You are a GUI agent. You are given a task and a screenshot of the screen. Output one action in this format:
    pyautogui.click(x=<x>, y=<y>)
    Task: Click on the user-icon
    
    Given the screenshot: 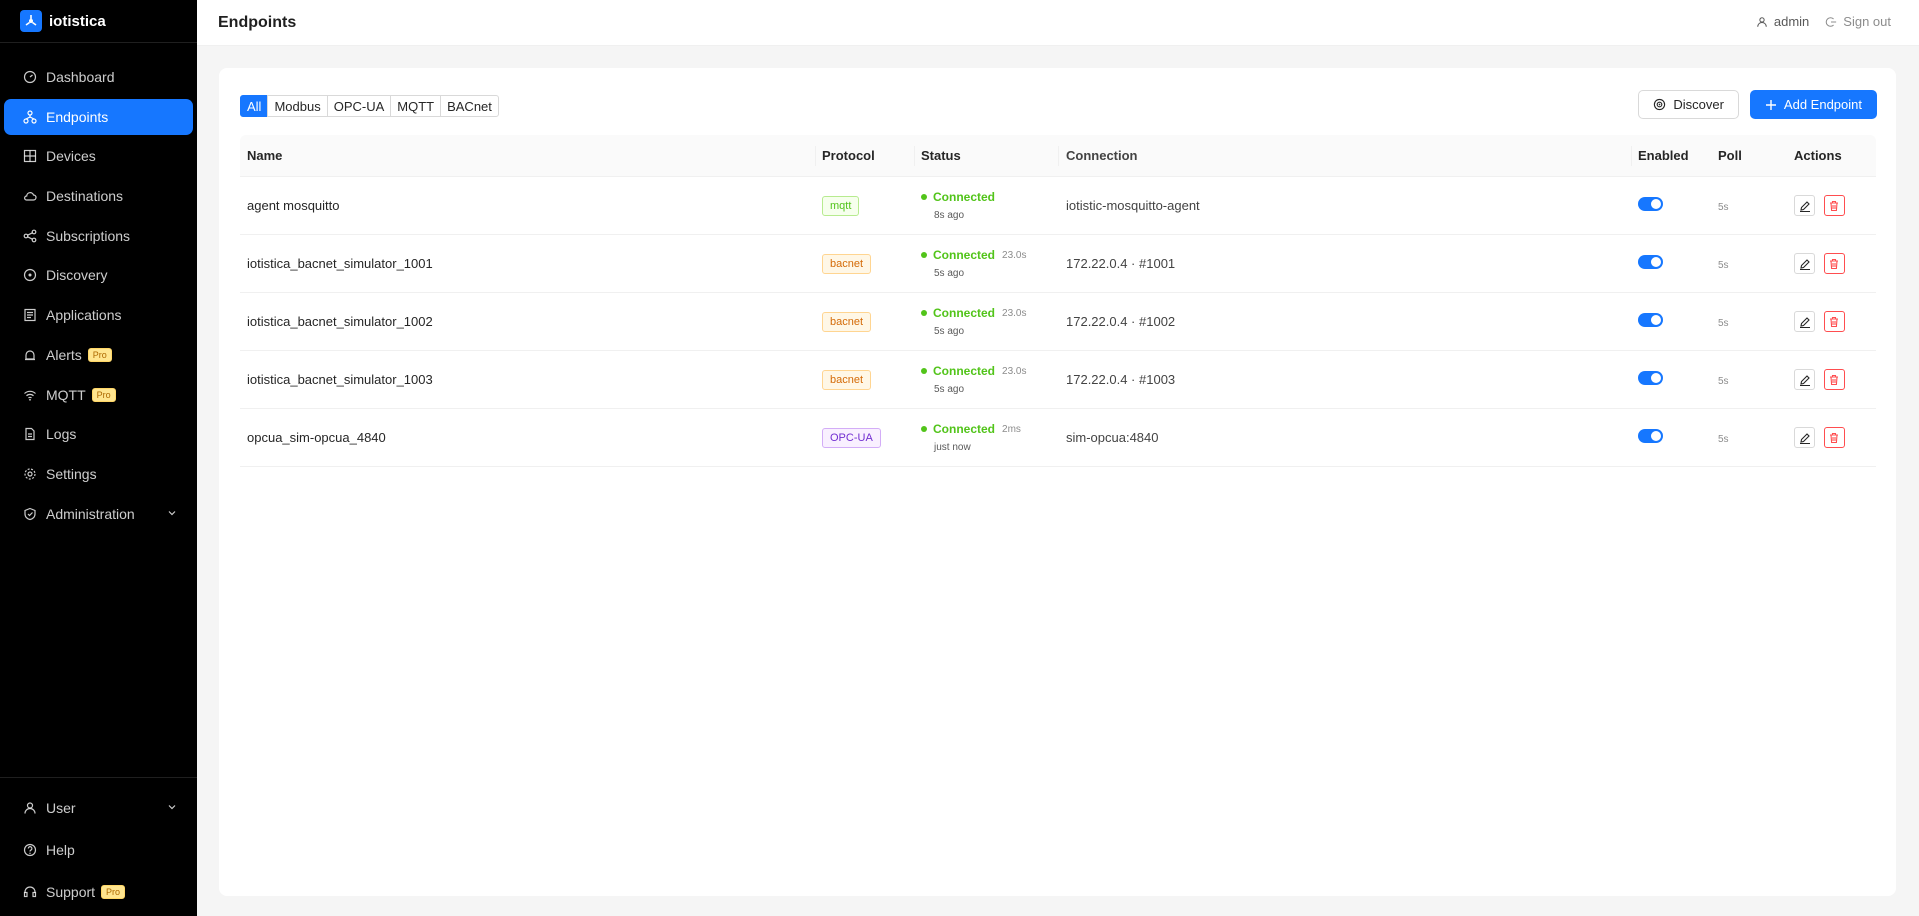 What is the action you would take?
    pyautogui.click(x=30, y=808)
    